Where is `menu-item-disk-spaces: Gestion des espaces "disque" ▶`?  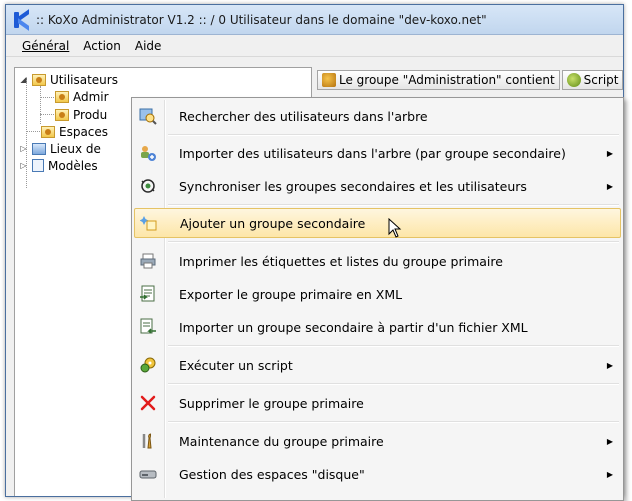
menu-item-disk-spaces: Gestion des espaces "disque" ▶ is located at coordinates (377, 474).